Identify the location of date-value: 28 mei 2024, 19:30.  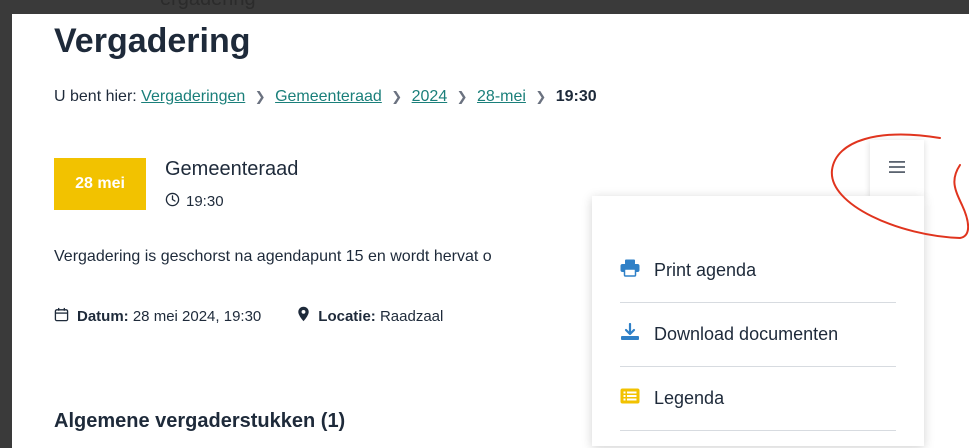
(197, 316).